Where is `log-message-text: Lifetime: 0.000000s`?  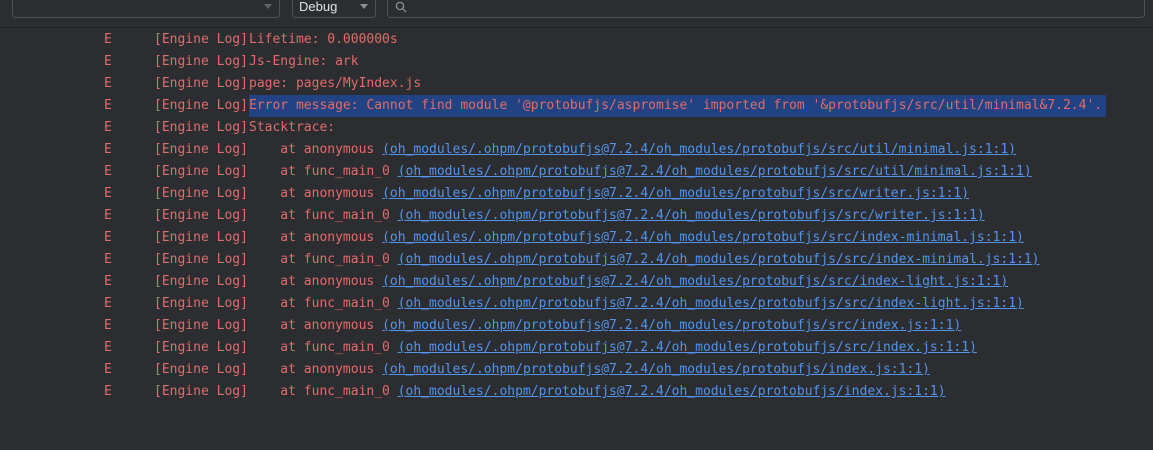
log-message-text: Lifetime: 0.000000s is located at coordinates (323, 39).